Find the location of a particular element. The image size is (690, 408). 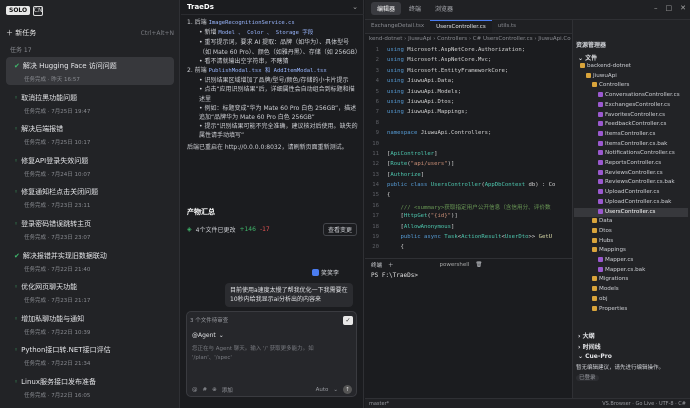

tree-item: Mapper.cs.bak is located at coordinates (631, 271).